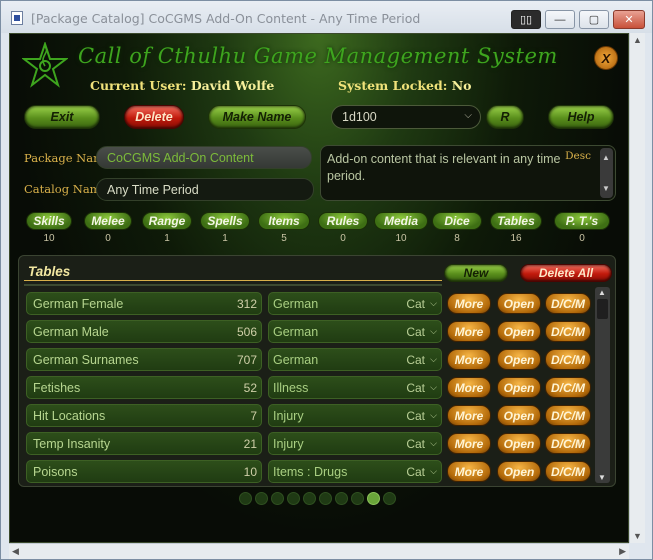  What do you see at coordinates (205, 189) in the screenshot?
I see `catalog-name-field: Any Time Period` at bounding box center [205, 189].